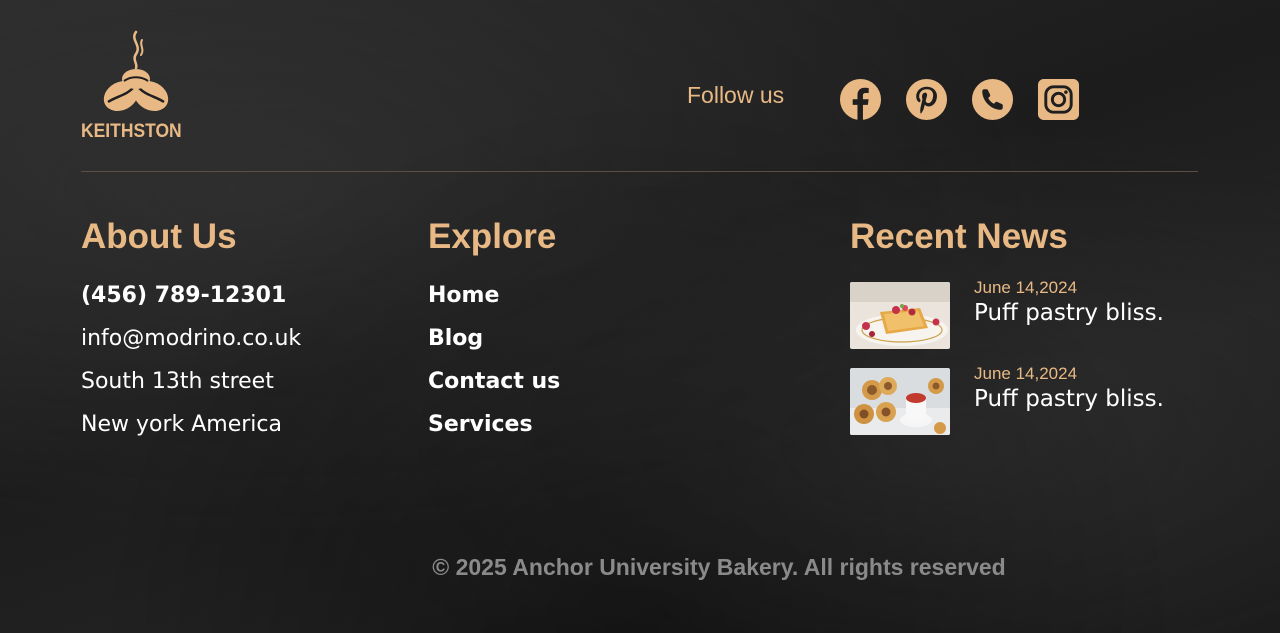 This screenshot has height=633, width=1280. I want to click on nav-link-home: Home, so click(463, 295).